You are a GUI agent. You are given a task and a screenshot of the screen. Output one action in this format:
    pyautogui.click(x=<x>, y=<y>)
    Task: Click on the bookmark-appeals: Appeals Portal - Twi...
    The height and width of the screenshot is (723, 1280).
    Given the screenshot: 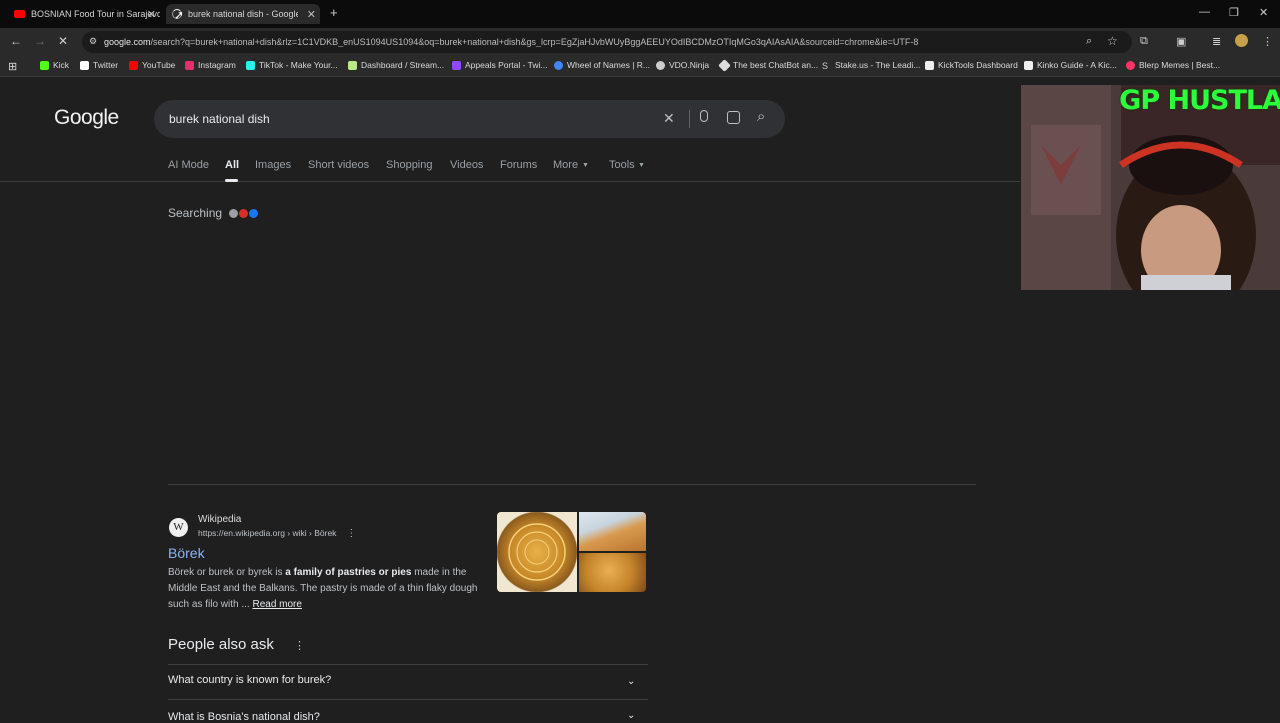 What is the action you would take?
    pyautogui.click(x=500, y=65)
    